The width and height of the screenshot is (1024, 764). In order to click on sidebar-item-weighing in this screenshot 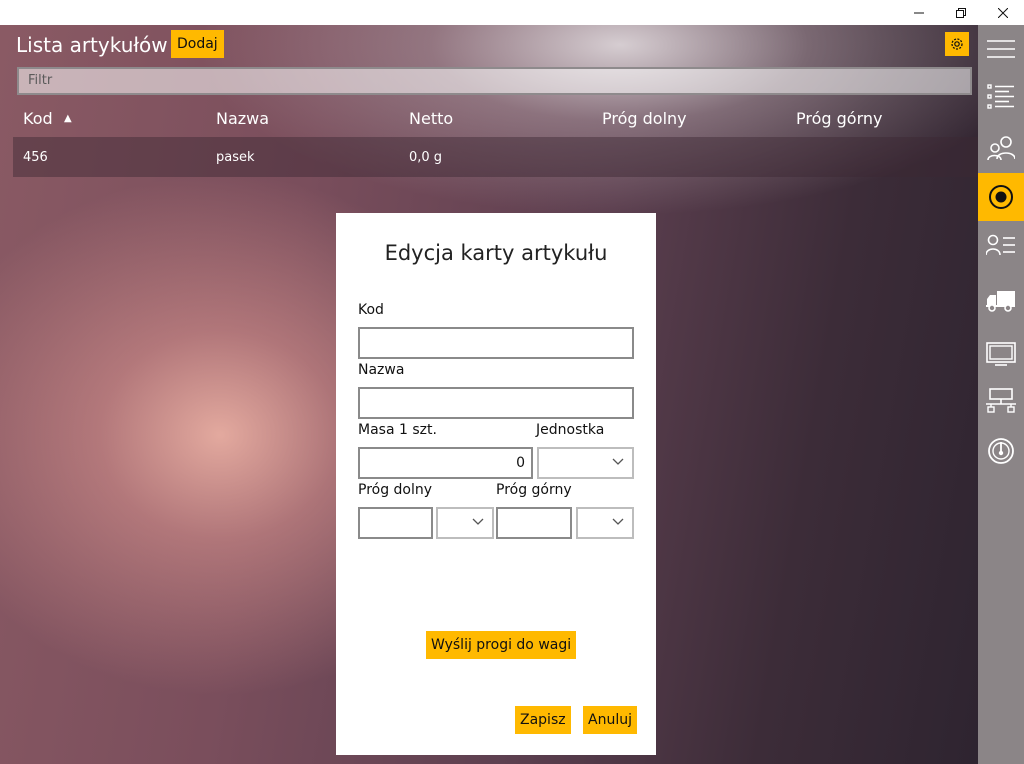, I will do `click(1001, 197)`.